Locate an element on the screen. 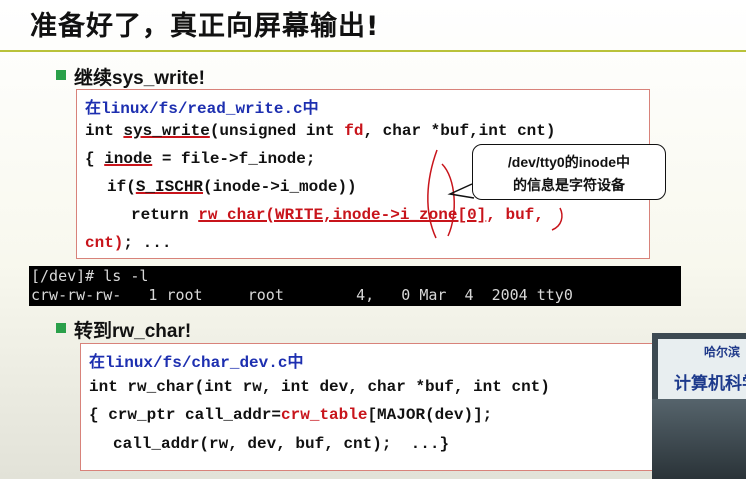 This screenshot has width=746, height=479. file-path: linux/fs/read_write.c is located at coordinates (202, 109).